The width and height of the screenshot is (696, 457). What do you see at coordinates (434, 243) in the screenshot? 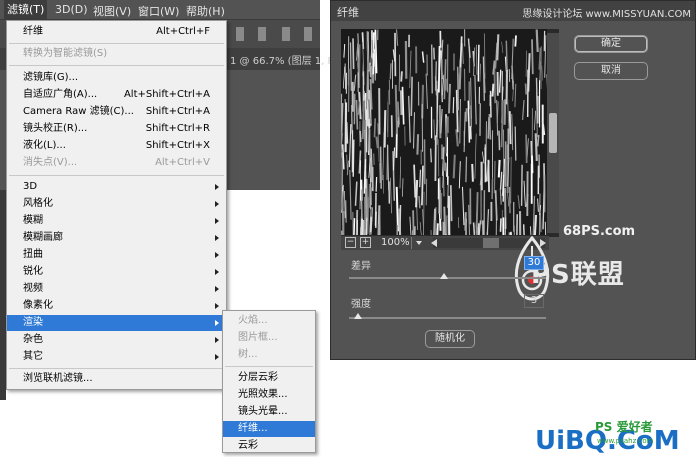
I see `scroll-left-icon` at bounding box center [434, 243].